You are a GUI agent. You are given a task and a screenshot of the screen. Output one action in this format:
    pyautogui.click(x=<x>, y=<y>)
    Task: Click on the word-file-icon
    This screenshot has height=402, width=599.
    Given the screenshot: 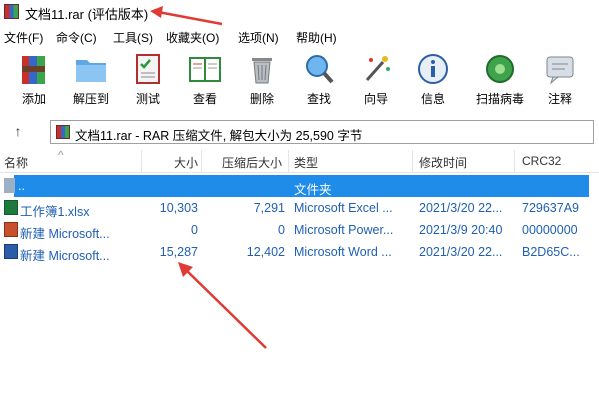 What is the action you would take?
    pyautogui.click(x=11, y=251)
    